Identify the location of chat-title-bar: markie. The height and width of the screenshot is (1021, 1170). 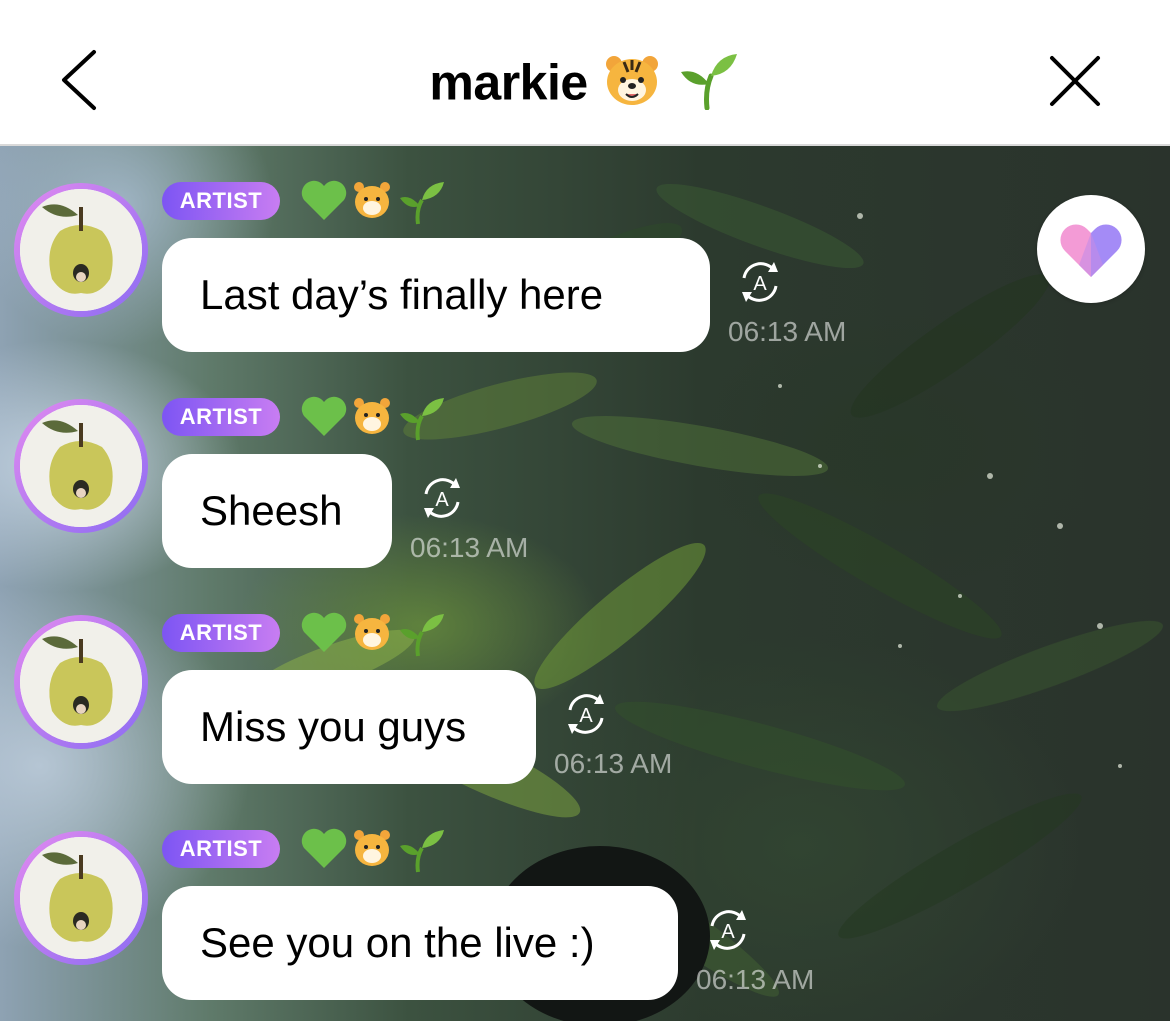
(585, 80).